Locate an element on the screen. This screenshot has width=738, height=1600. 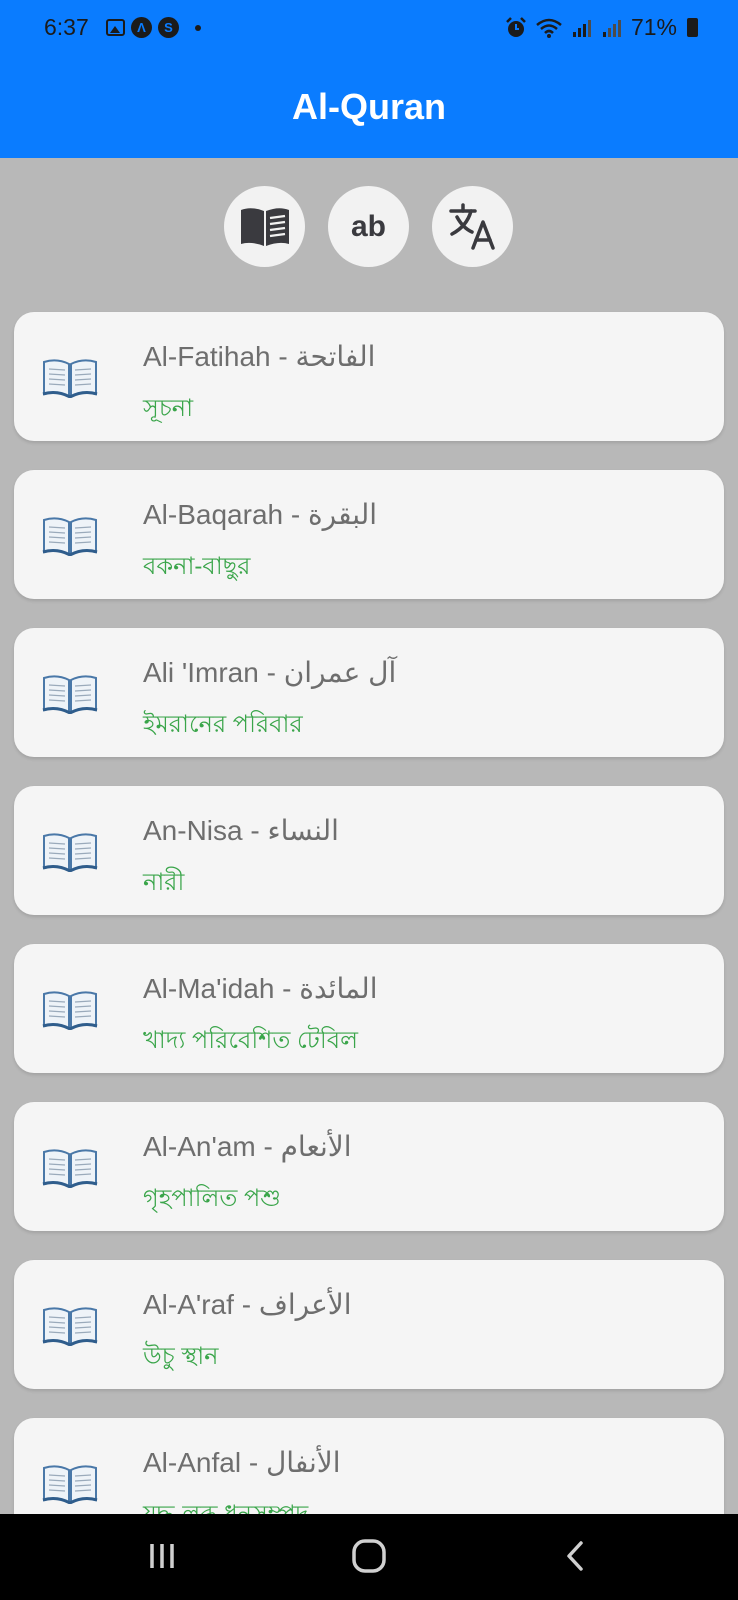
surah-name: Al-Anfal - الأنفال is located at coordinates (242, 1462).